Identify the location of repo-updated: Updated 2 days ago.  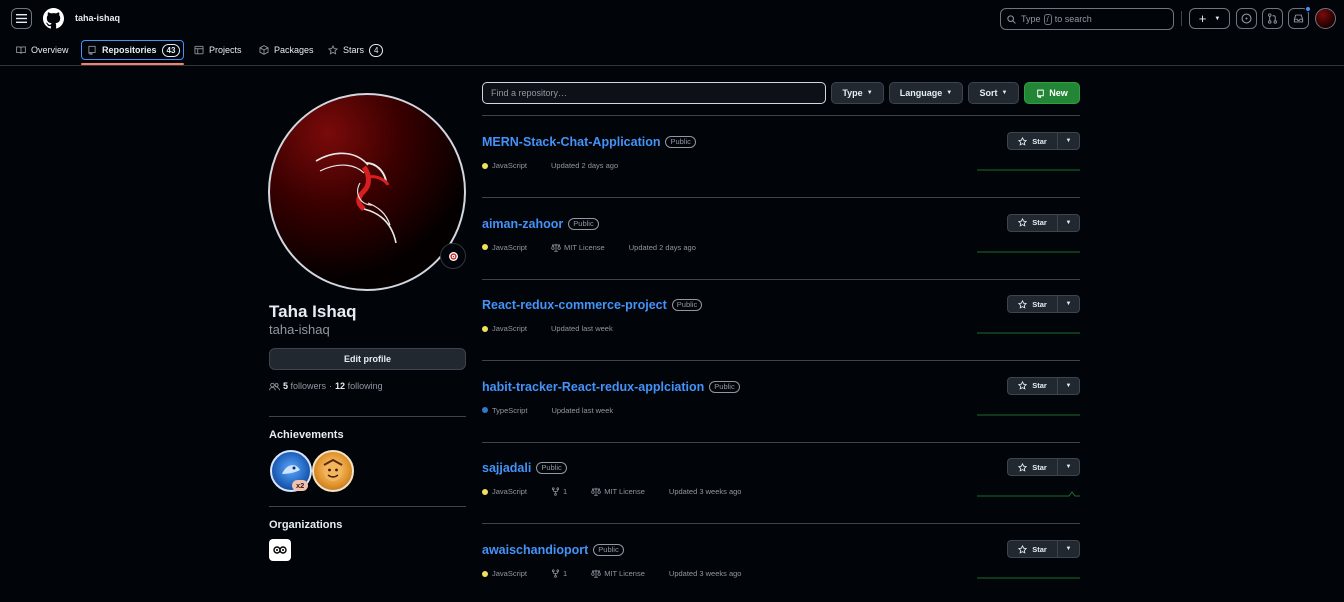
(662, 247).